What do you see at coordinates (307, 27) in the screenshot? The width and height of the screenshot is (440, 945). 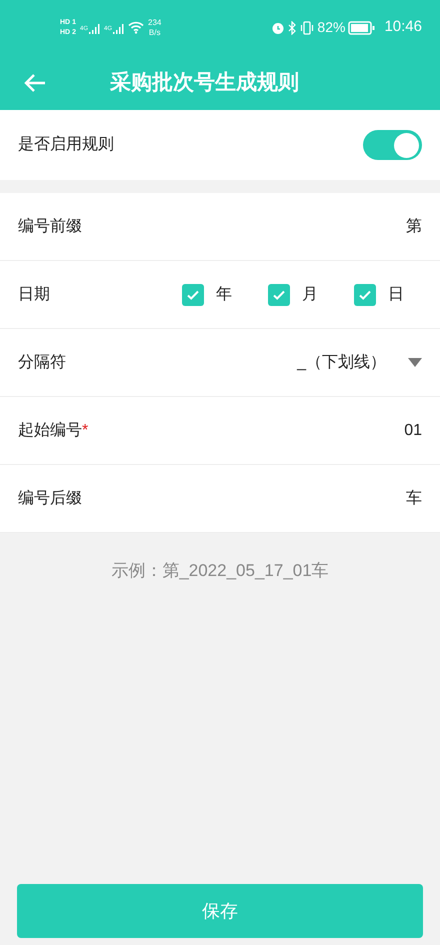 I see `vibrate-icon` at bounding box center [307, 27].